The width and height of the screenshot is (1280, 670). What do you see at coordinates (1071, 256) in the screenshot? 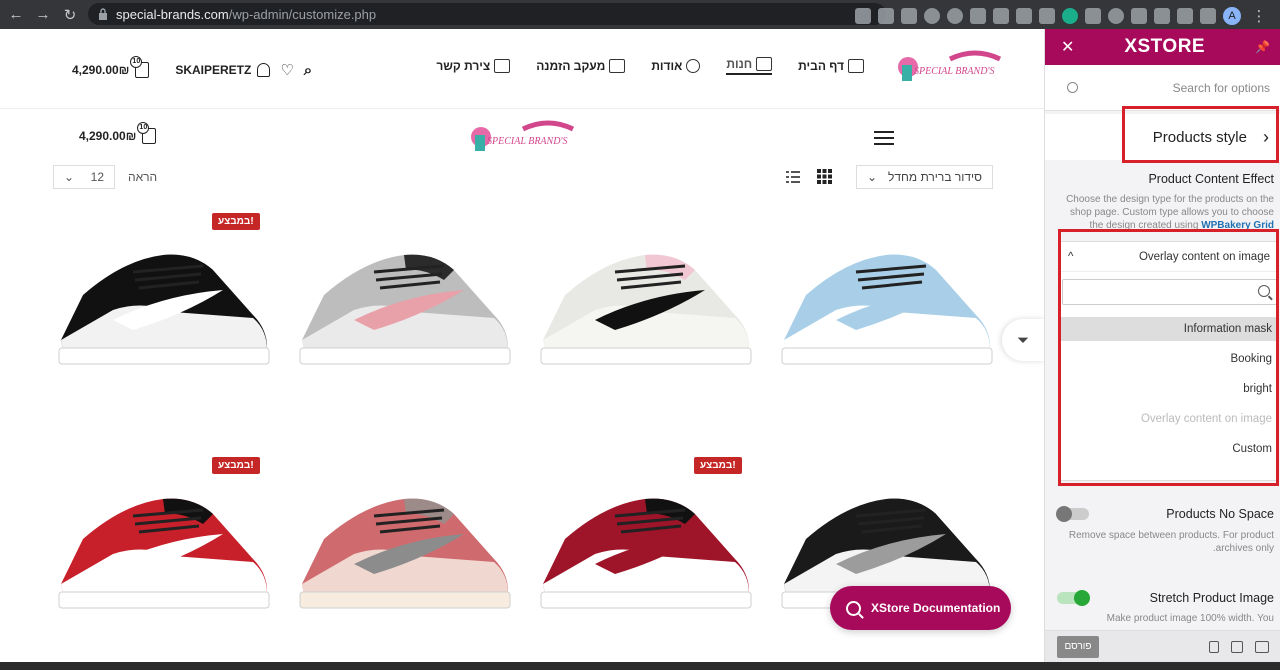
I see `chevron-up-icon: ^` at bounding box center [1071, 256].